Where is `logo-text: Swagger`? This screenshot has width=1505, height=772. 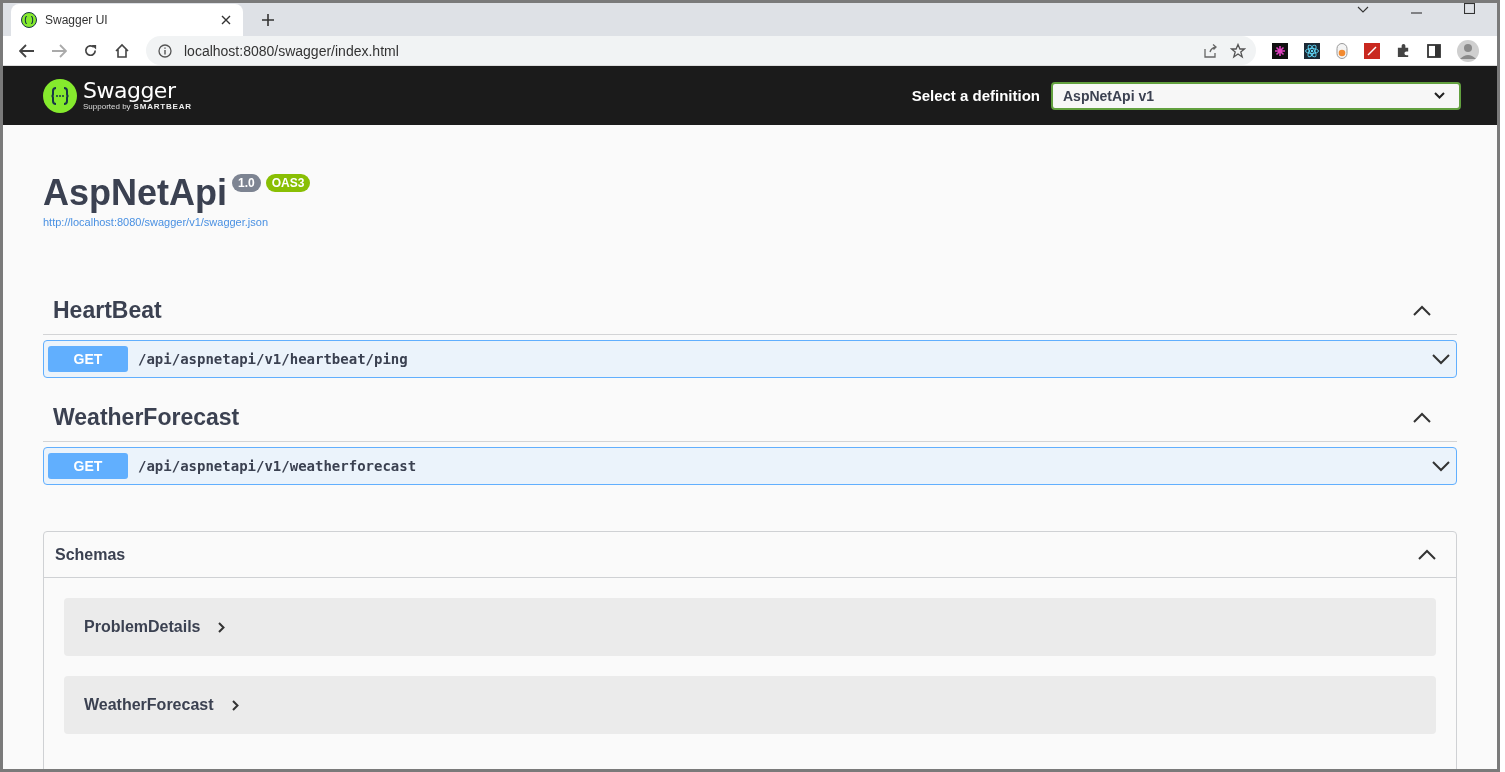 logo-text: Swagger is located at coordinates (130, 91).